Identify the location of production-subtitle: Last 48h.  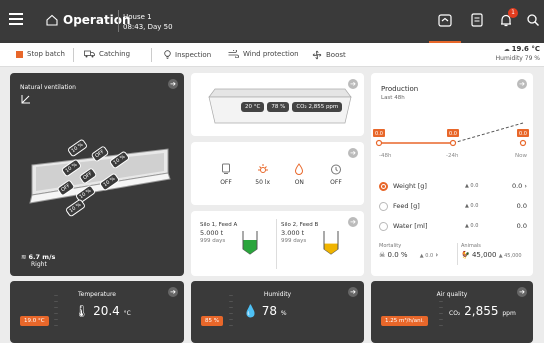
(393, 98).